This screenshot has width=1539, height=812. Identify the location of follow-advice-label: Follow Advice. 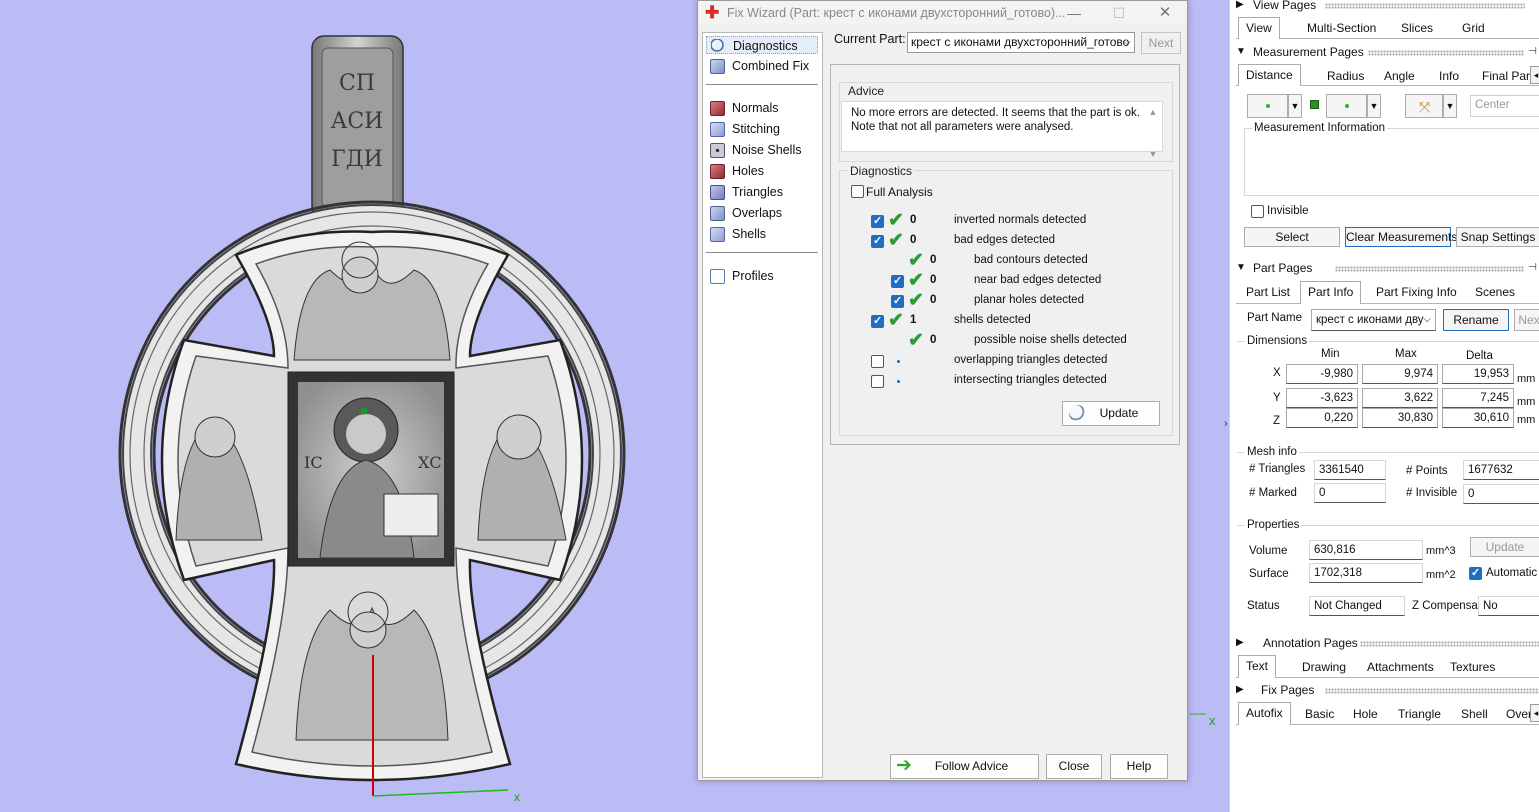
(971, 766).